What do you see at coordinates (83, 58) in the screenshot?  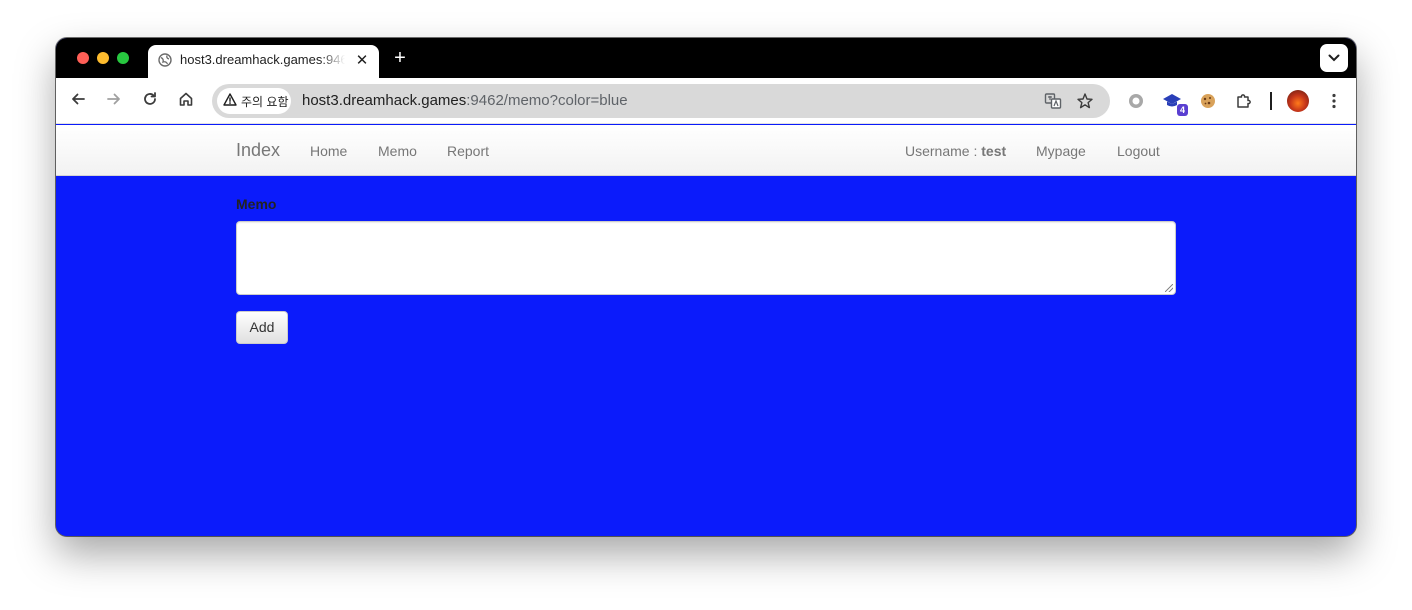 I see `close-window-button` at bounding box center [83, 58].